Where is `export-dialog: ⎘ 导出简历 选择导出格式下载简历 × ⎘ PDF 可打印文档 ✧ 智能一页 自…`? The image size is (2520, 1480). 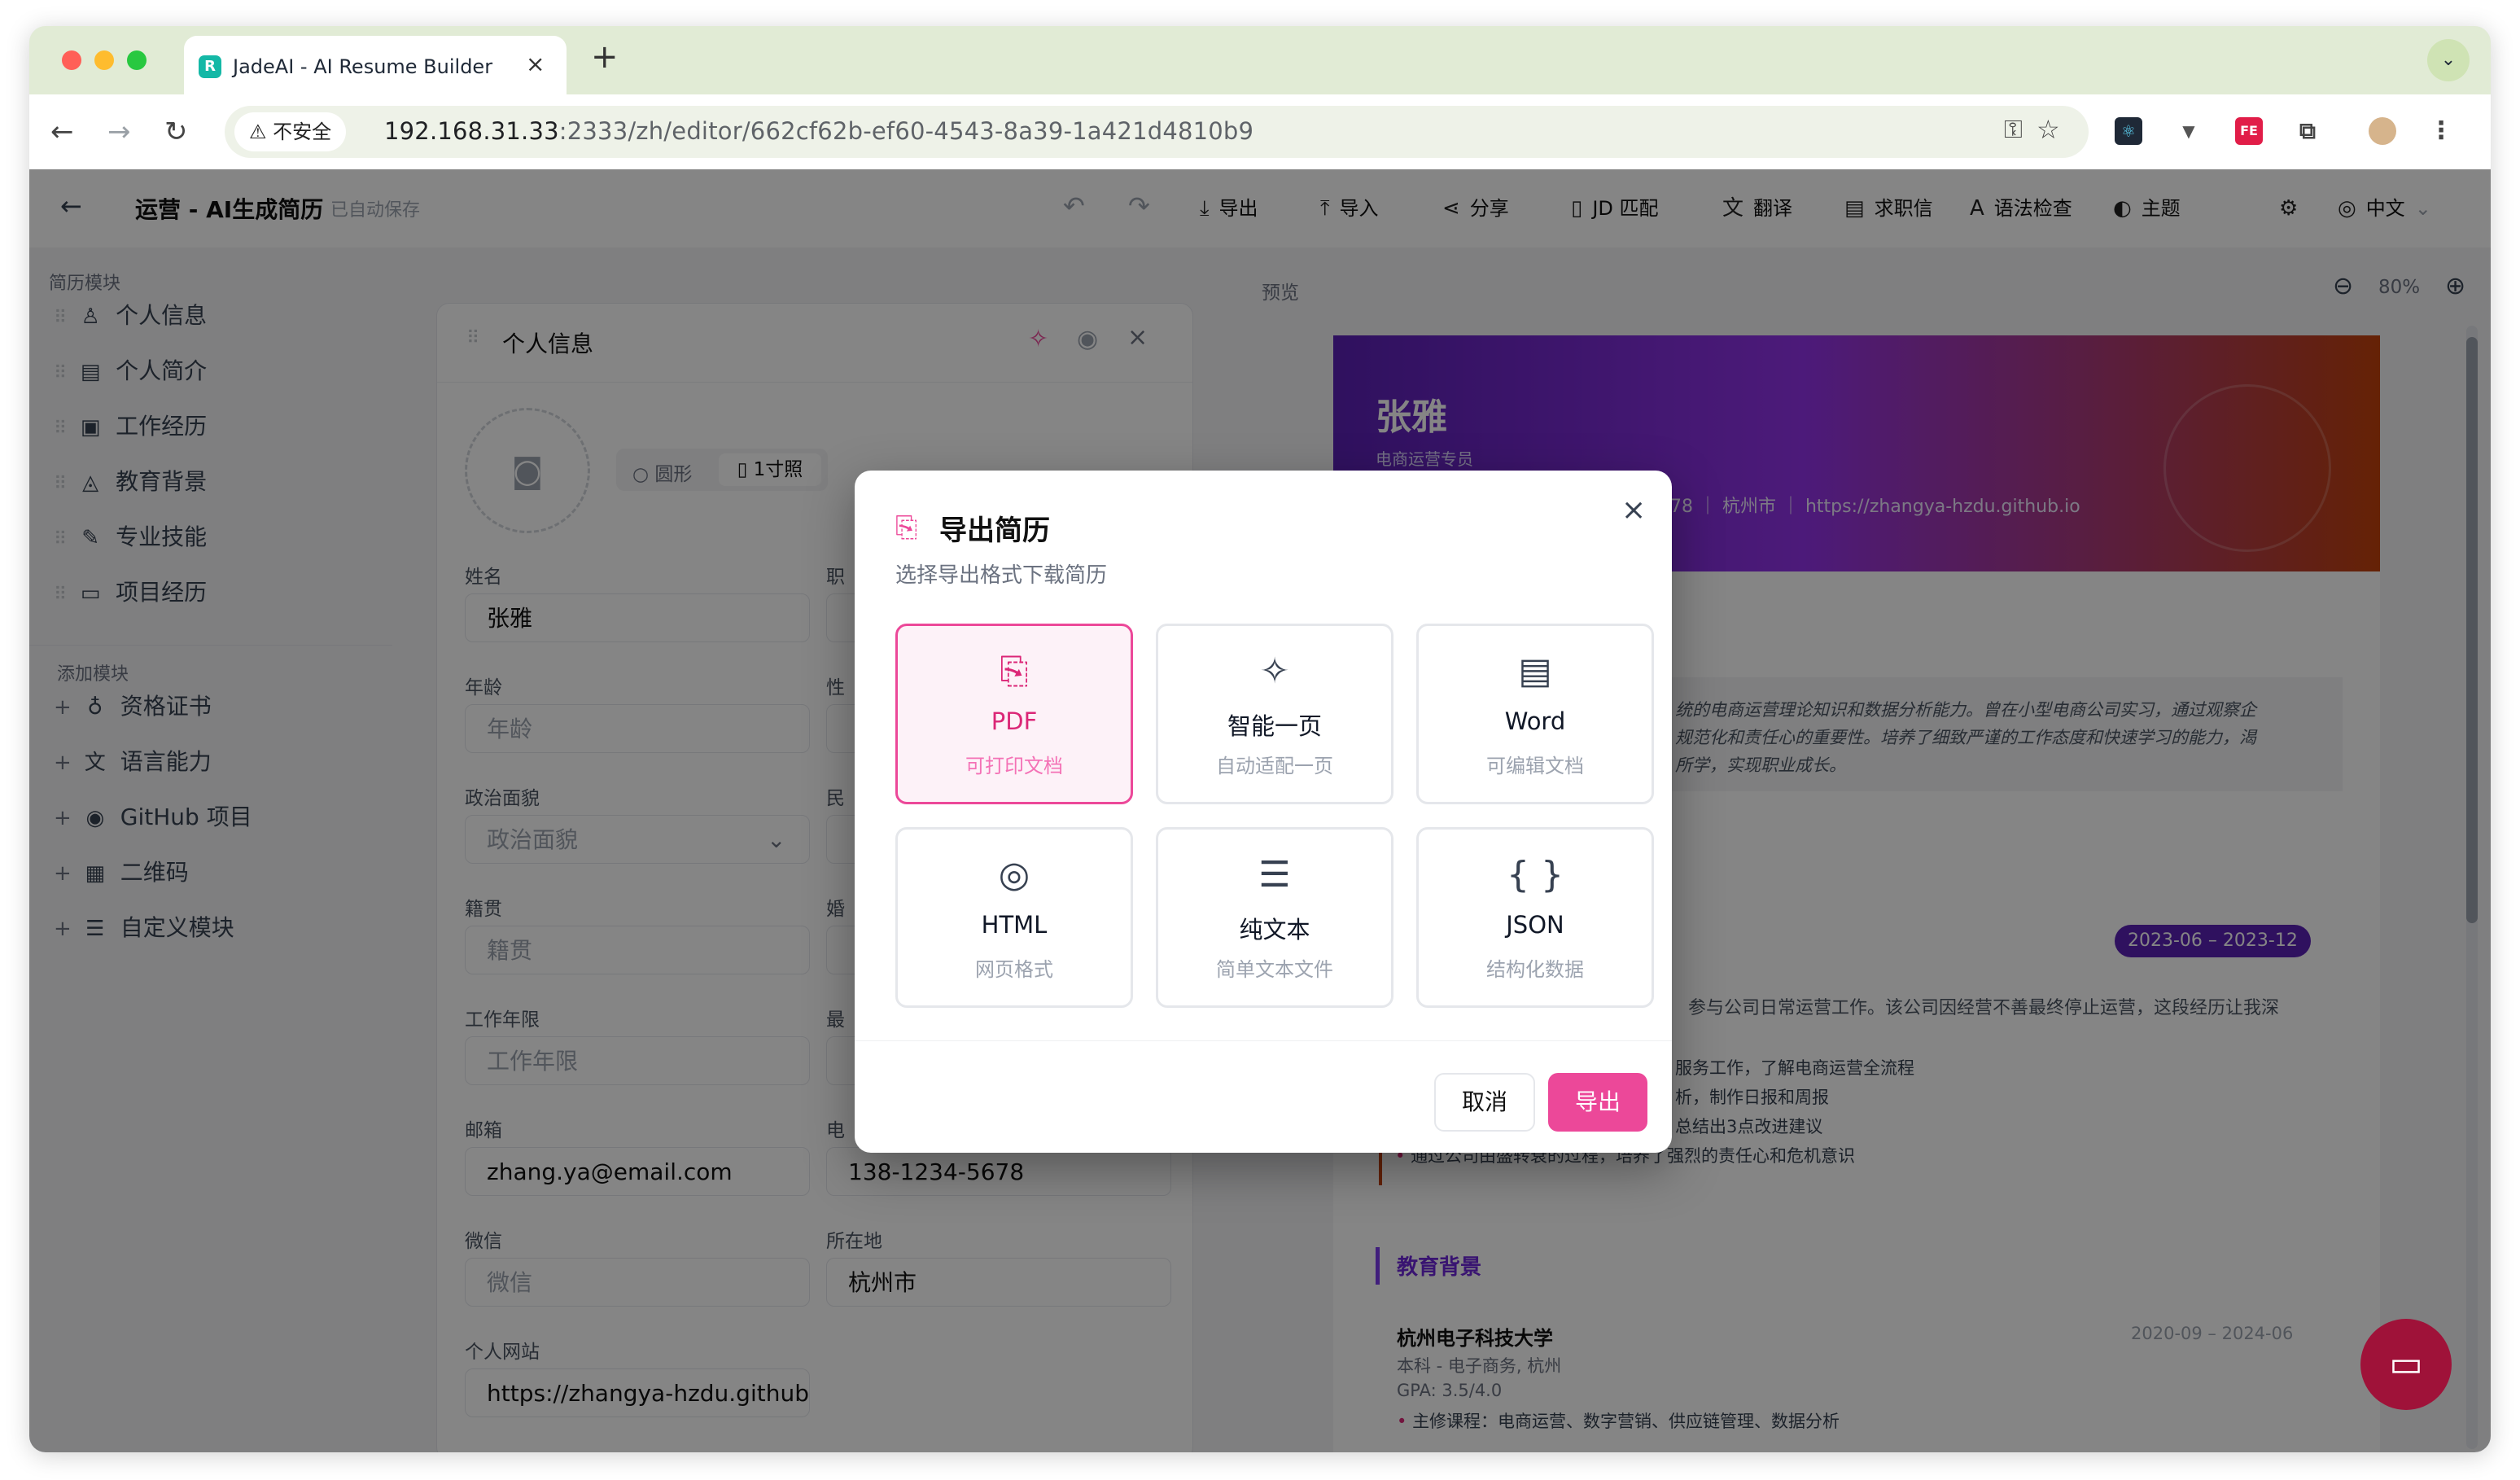
export-dialog: ⎘ 导出简历 选择导出格式下载简历 × ⎘ PDF 可打印文档 ✧ 智能一页 自… is located at coordinates (1264, 812).